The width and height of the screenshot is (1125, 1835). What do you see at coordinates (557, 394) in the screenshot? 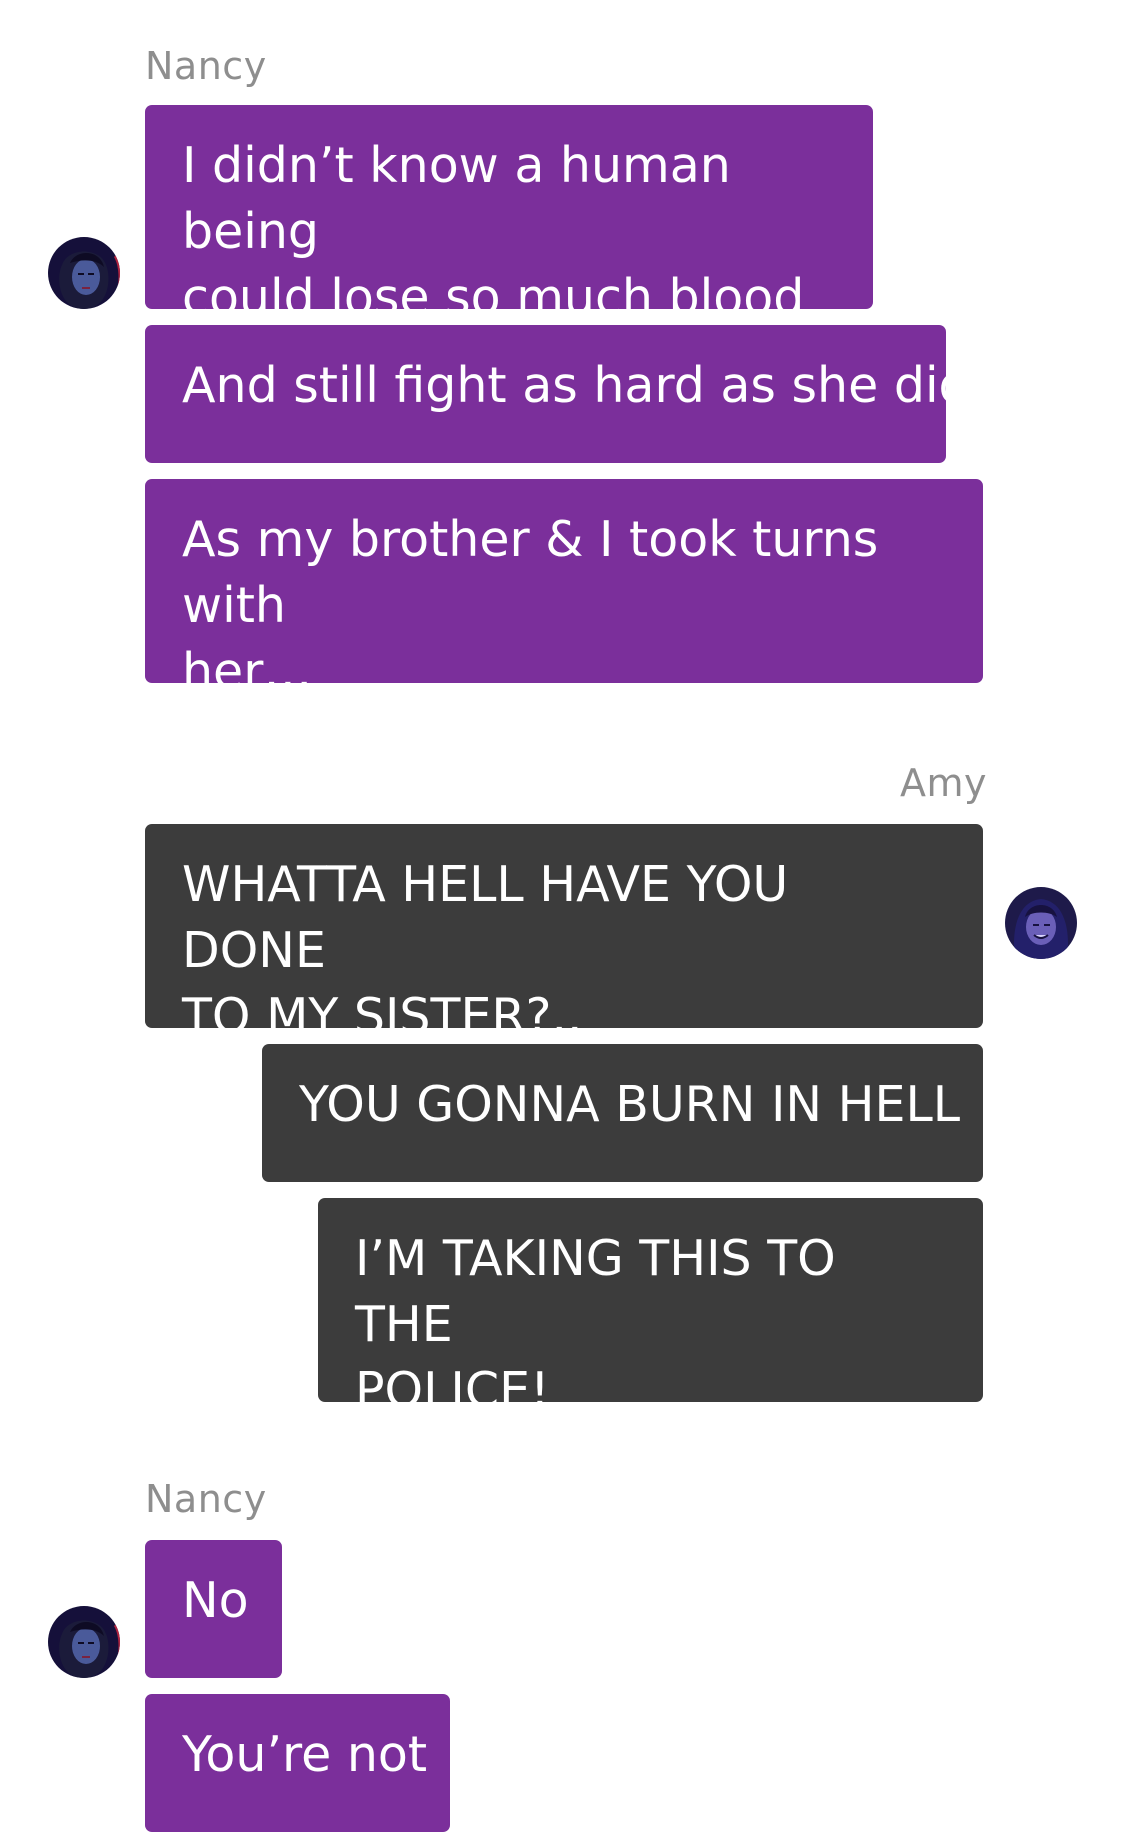
I see `message-bubble-nancy: And still fight as hard as she did` at bounding box center [557, 394].